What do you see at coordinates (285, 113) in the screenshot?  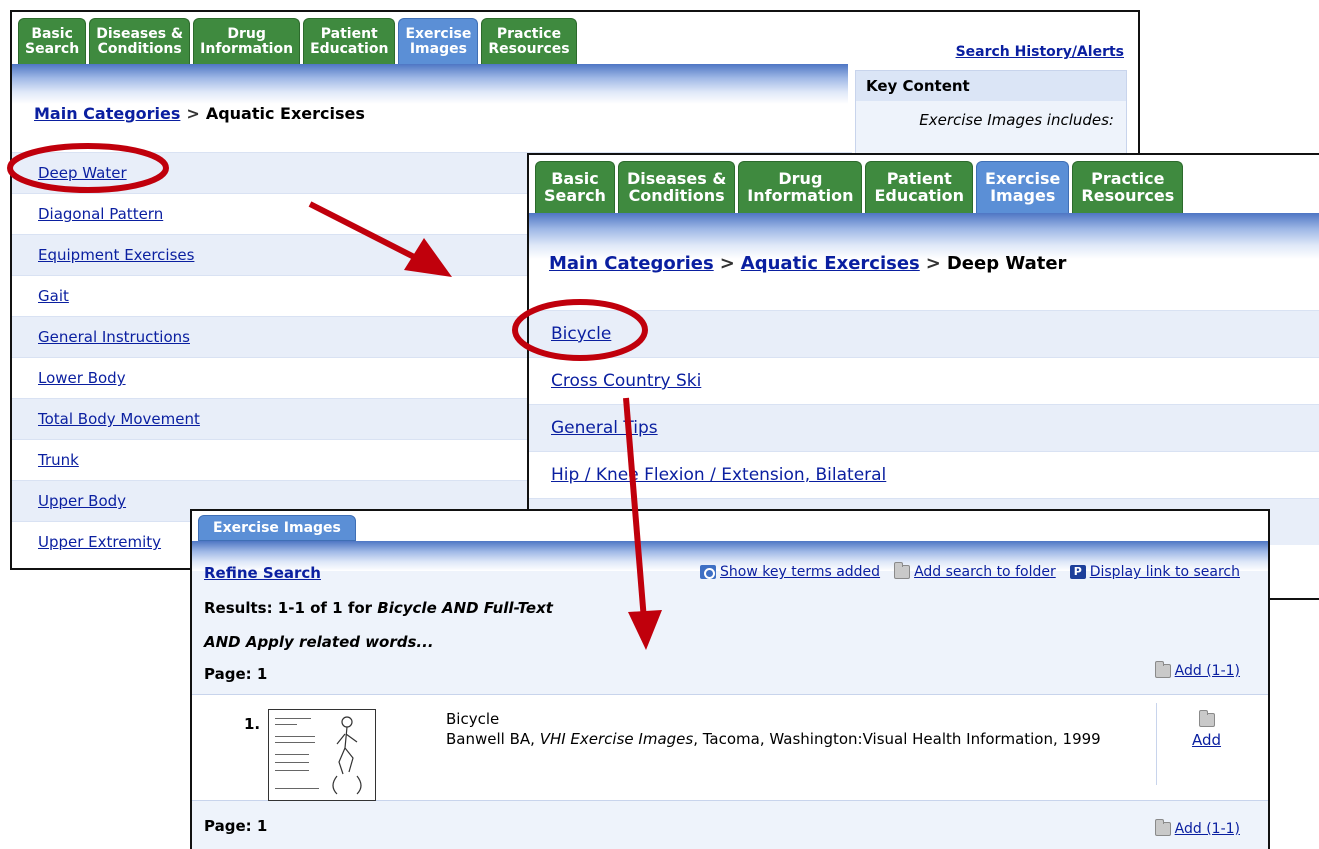 I see `breadcrumb-current: Aquatic Exercises` at bounding box center [285, 113].